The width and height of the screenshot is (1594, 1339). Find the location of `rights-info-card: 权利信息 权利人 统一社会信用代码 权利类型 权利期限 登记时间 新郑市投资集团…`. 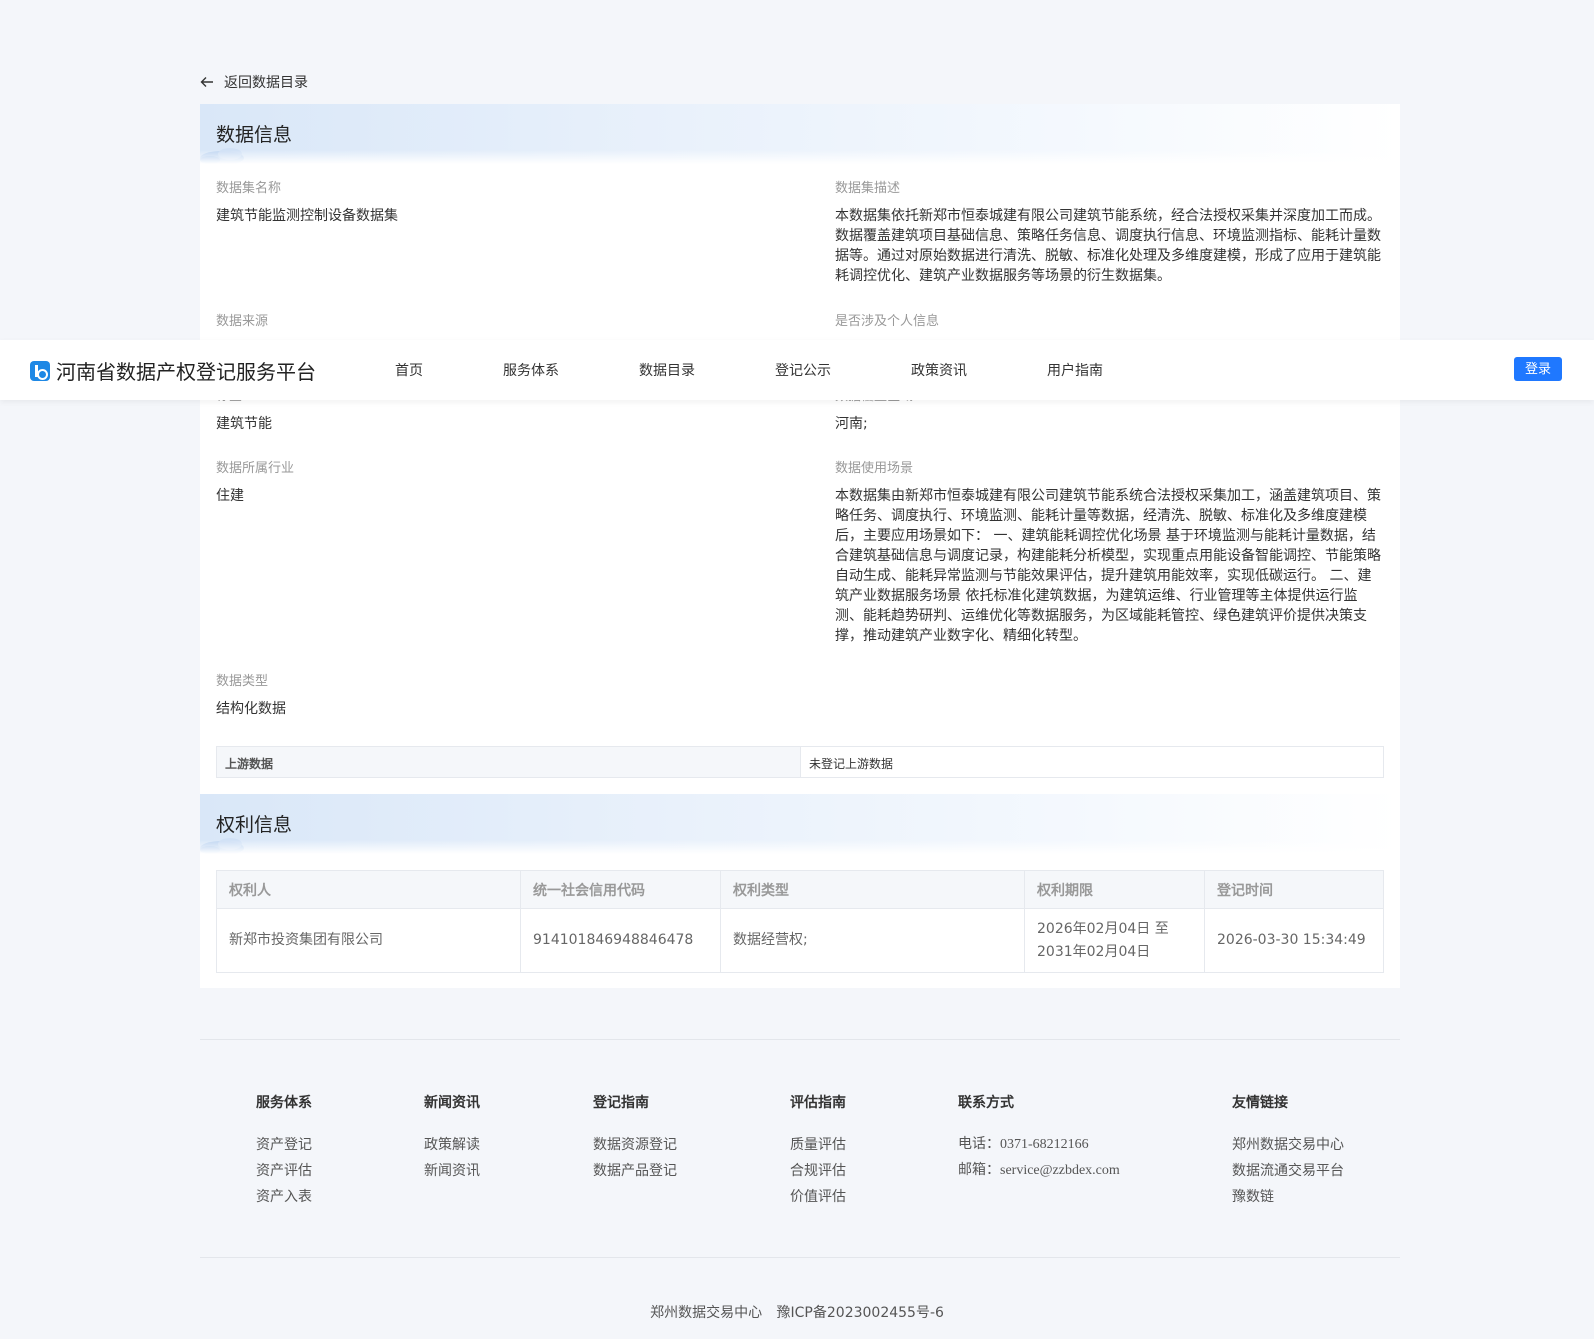

rights-info-card: 权利信息 权利人 统一社会信用代码 权利类型 权利期限 登记时间 新郑市投资集团… is located at coordinates (800, 891).